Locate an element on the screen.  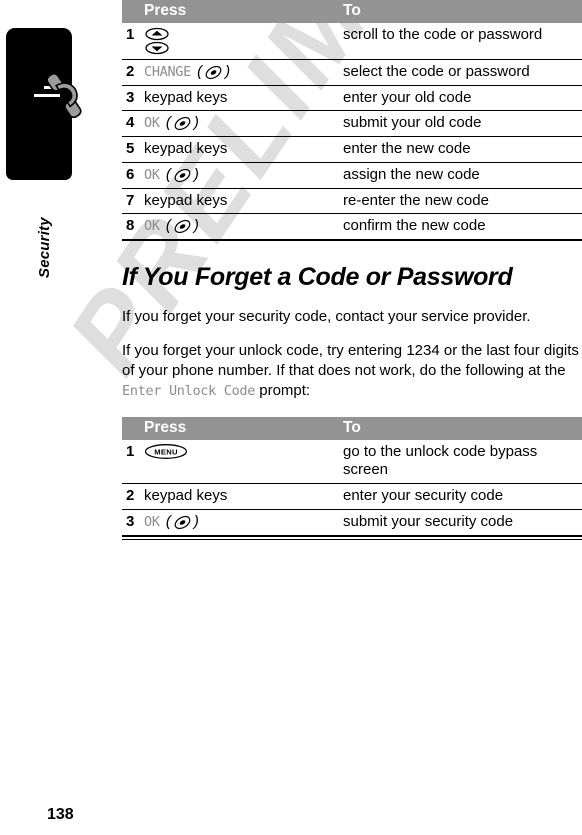
description-cell: scroll to the code or password is located at coordinates (461, 41).